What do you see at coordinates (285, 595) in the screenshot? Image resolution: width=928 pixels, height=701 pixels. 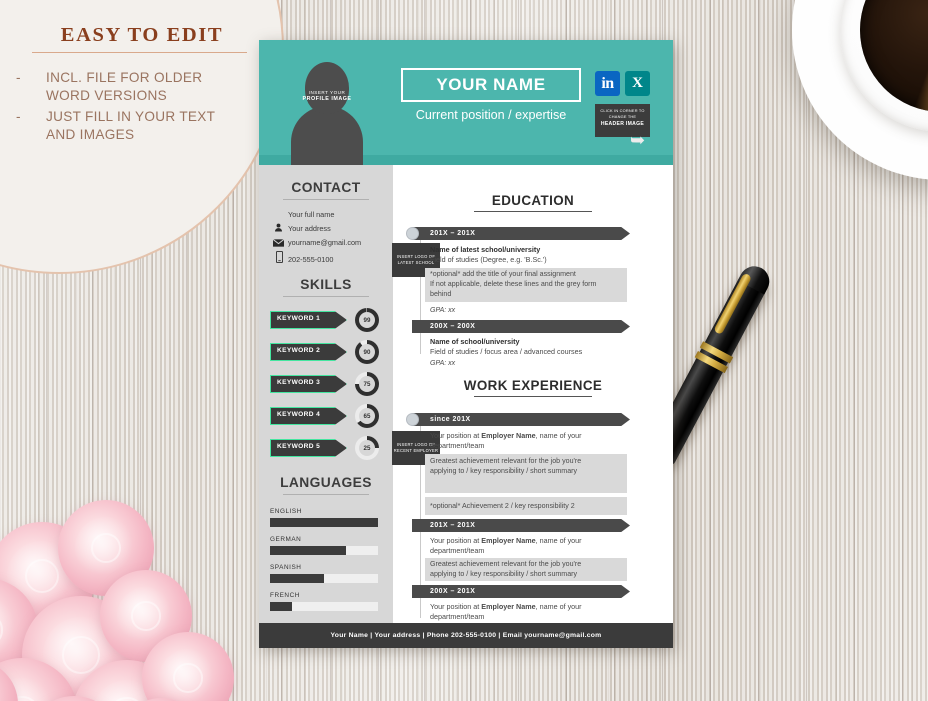 I see `language-label: FRENCH` at bounding box center [285, 595].